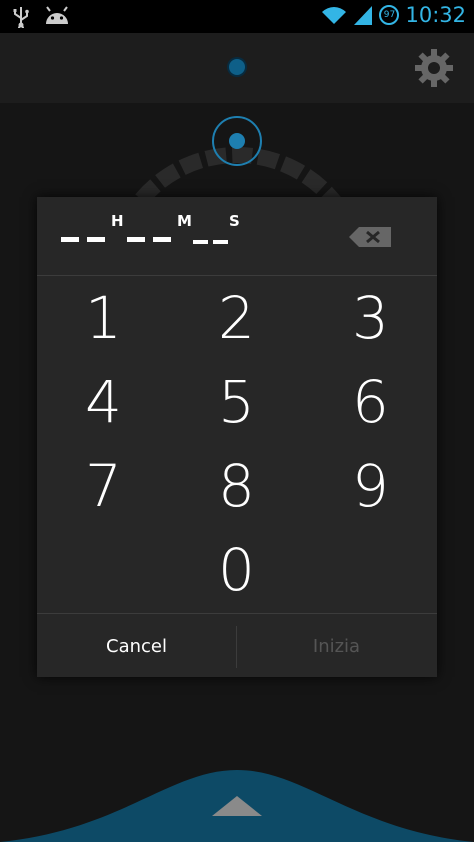  What do you see at coordinates (218, 234) in the screenshot?
I see `seconds-group: S` at bounding box center [218, 234].